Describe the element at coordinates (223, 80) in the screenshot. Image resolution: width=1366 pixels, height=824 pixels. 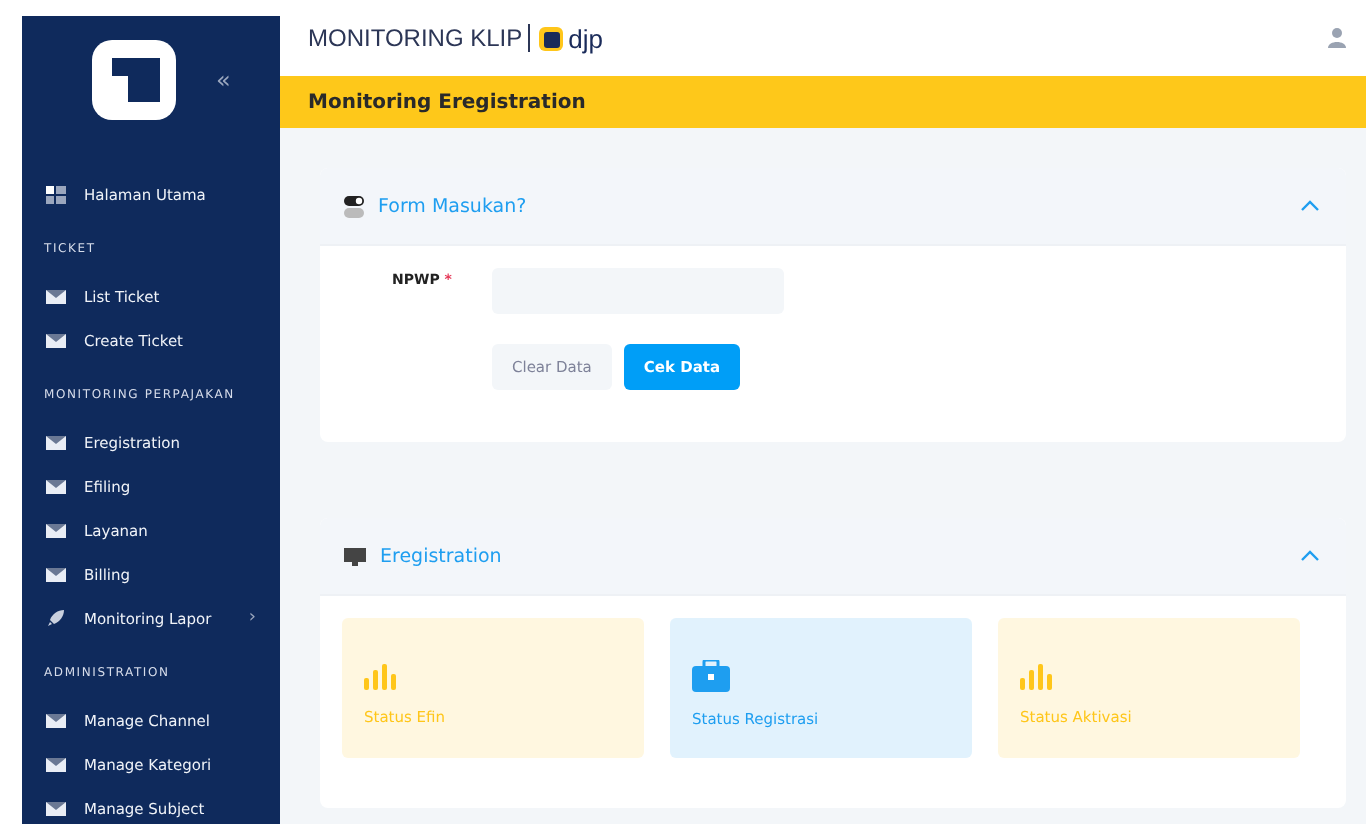
I see `collapse-sidebar-button: «` at that location.